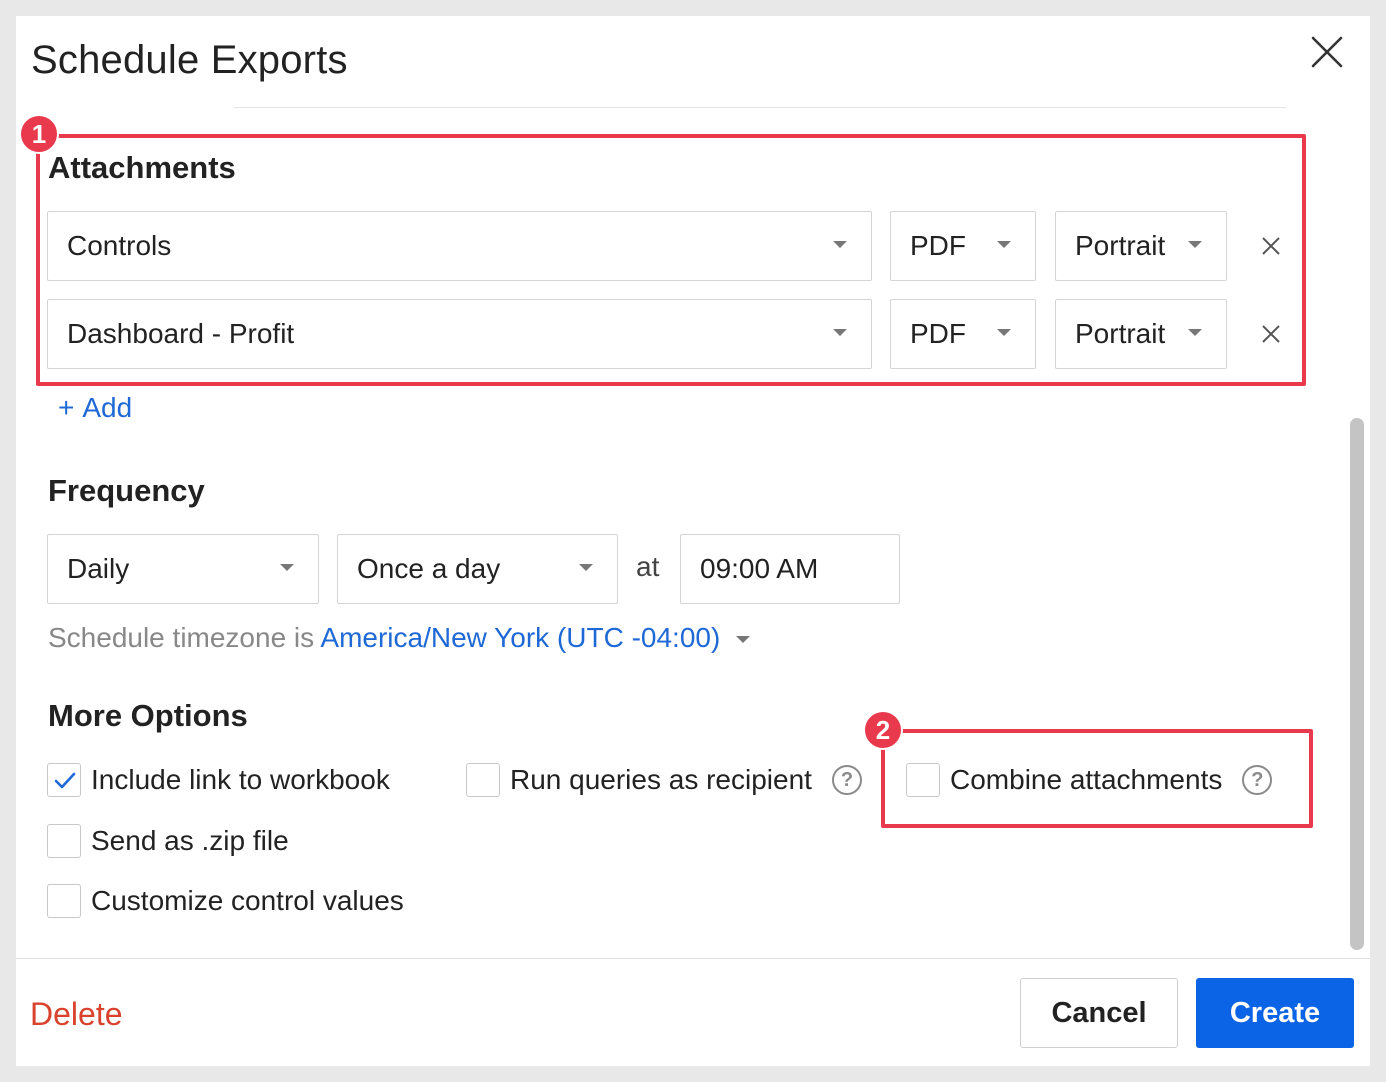 This screenshot has width=1386, height=1082. What do you see at coordinates (64, 841) in the screenshot?
I see `send-zip-checkbox` at bounding box center [64, 841].